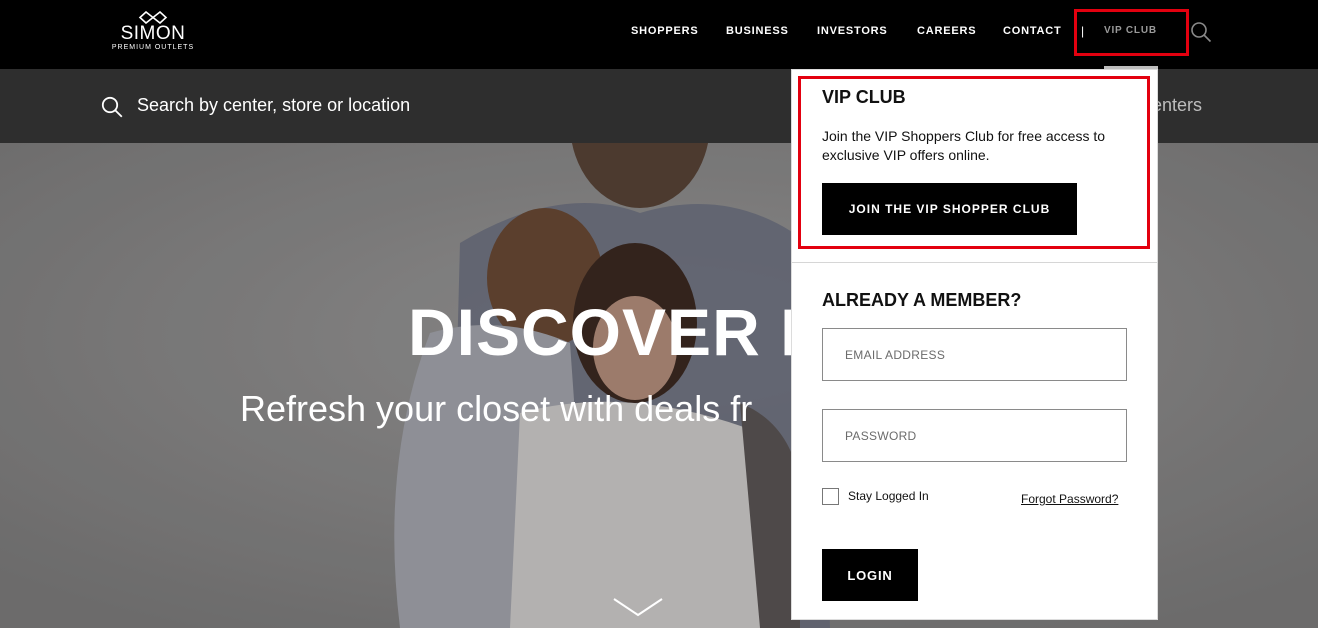 The image size is (1318, 628). I want to click on search-trailing-link: enters, so click(1177, 105).